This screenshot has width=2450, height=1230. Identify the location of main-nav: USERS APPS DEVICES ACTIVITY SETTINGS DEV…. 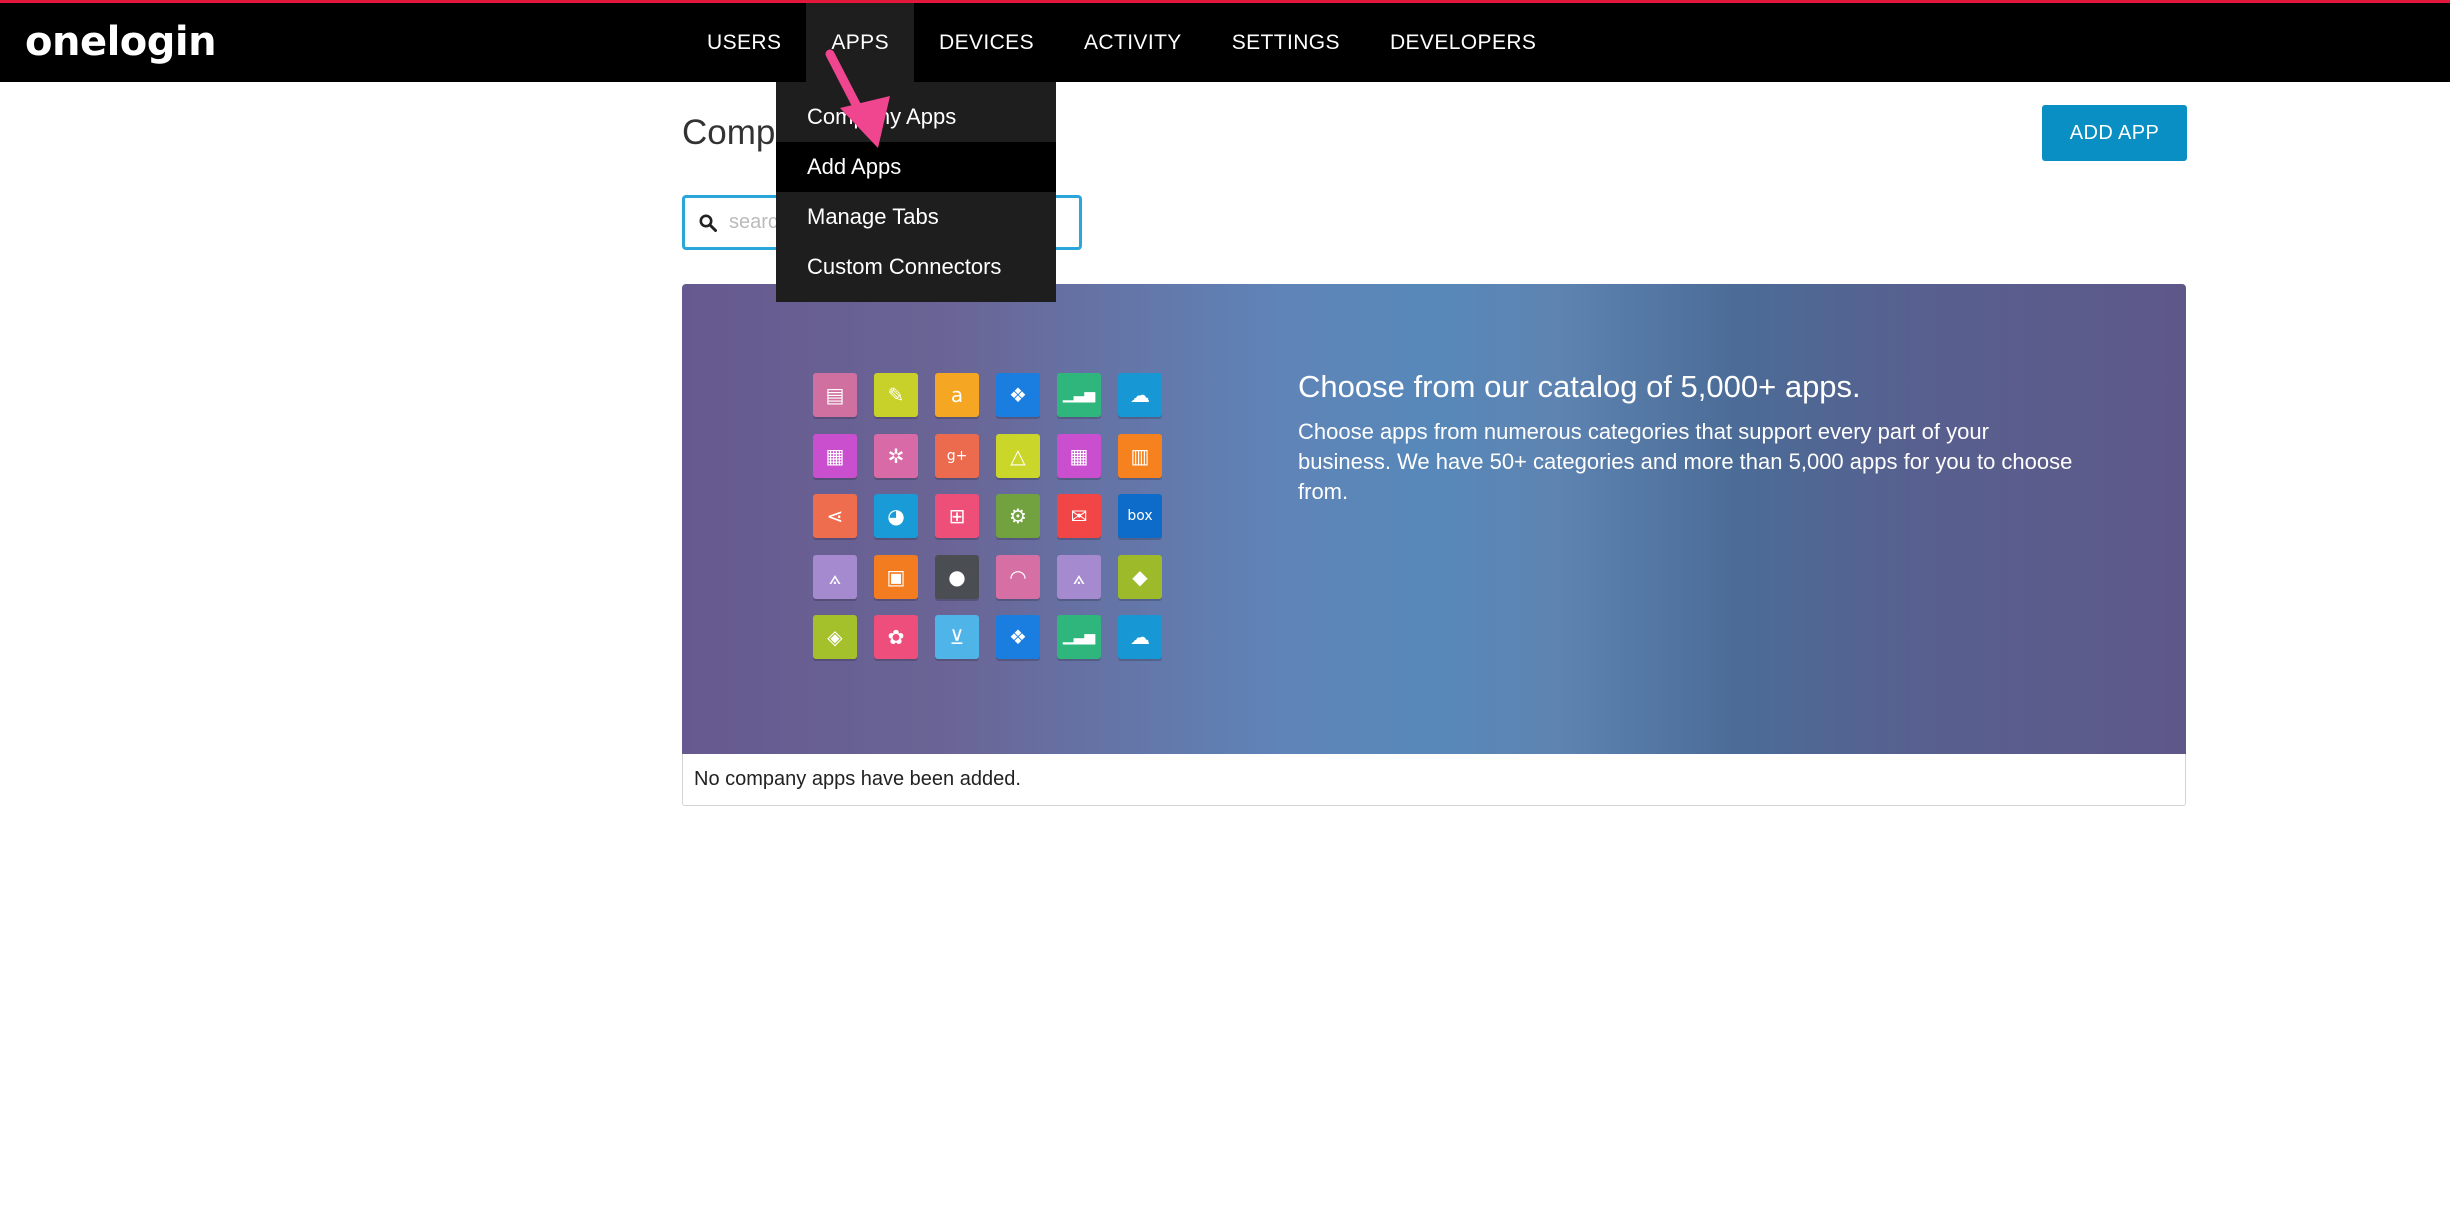
(1121, 42).